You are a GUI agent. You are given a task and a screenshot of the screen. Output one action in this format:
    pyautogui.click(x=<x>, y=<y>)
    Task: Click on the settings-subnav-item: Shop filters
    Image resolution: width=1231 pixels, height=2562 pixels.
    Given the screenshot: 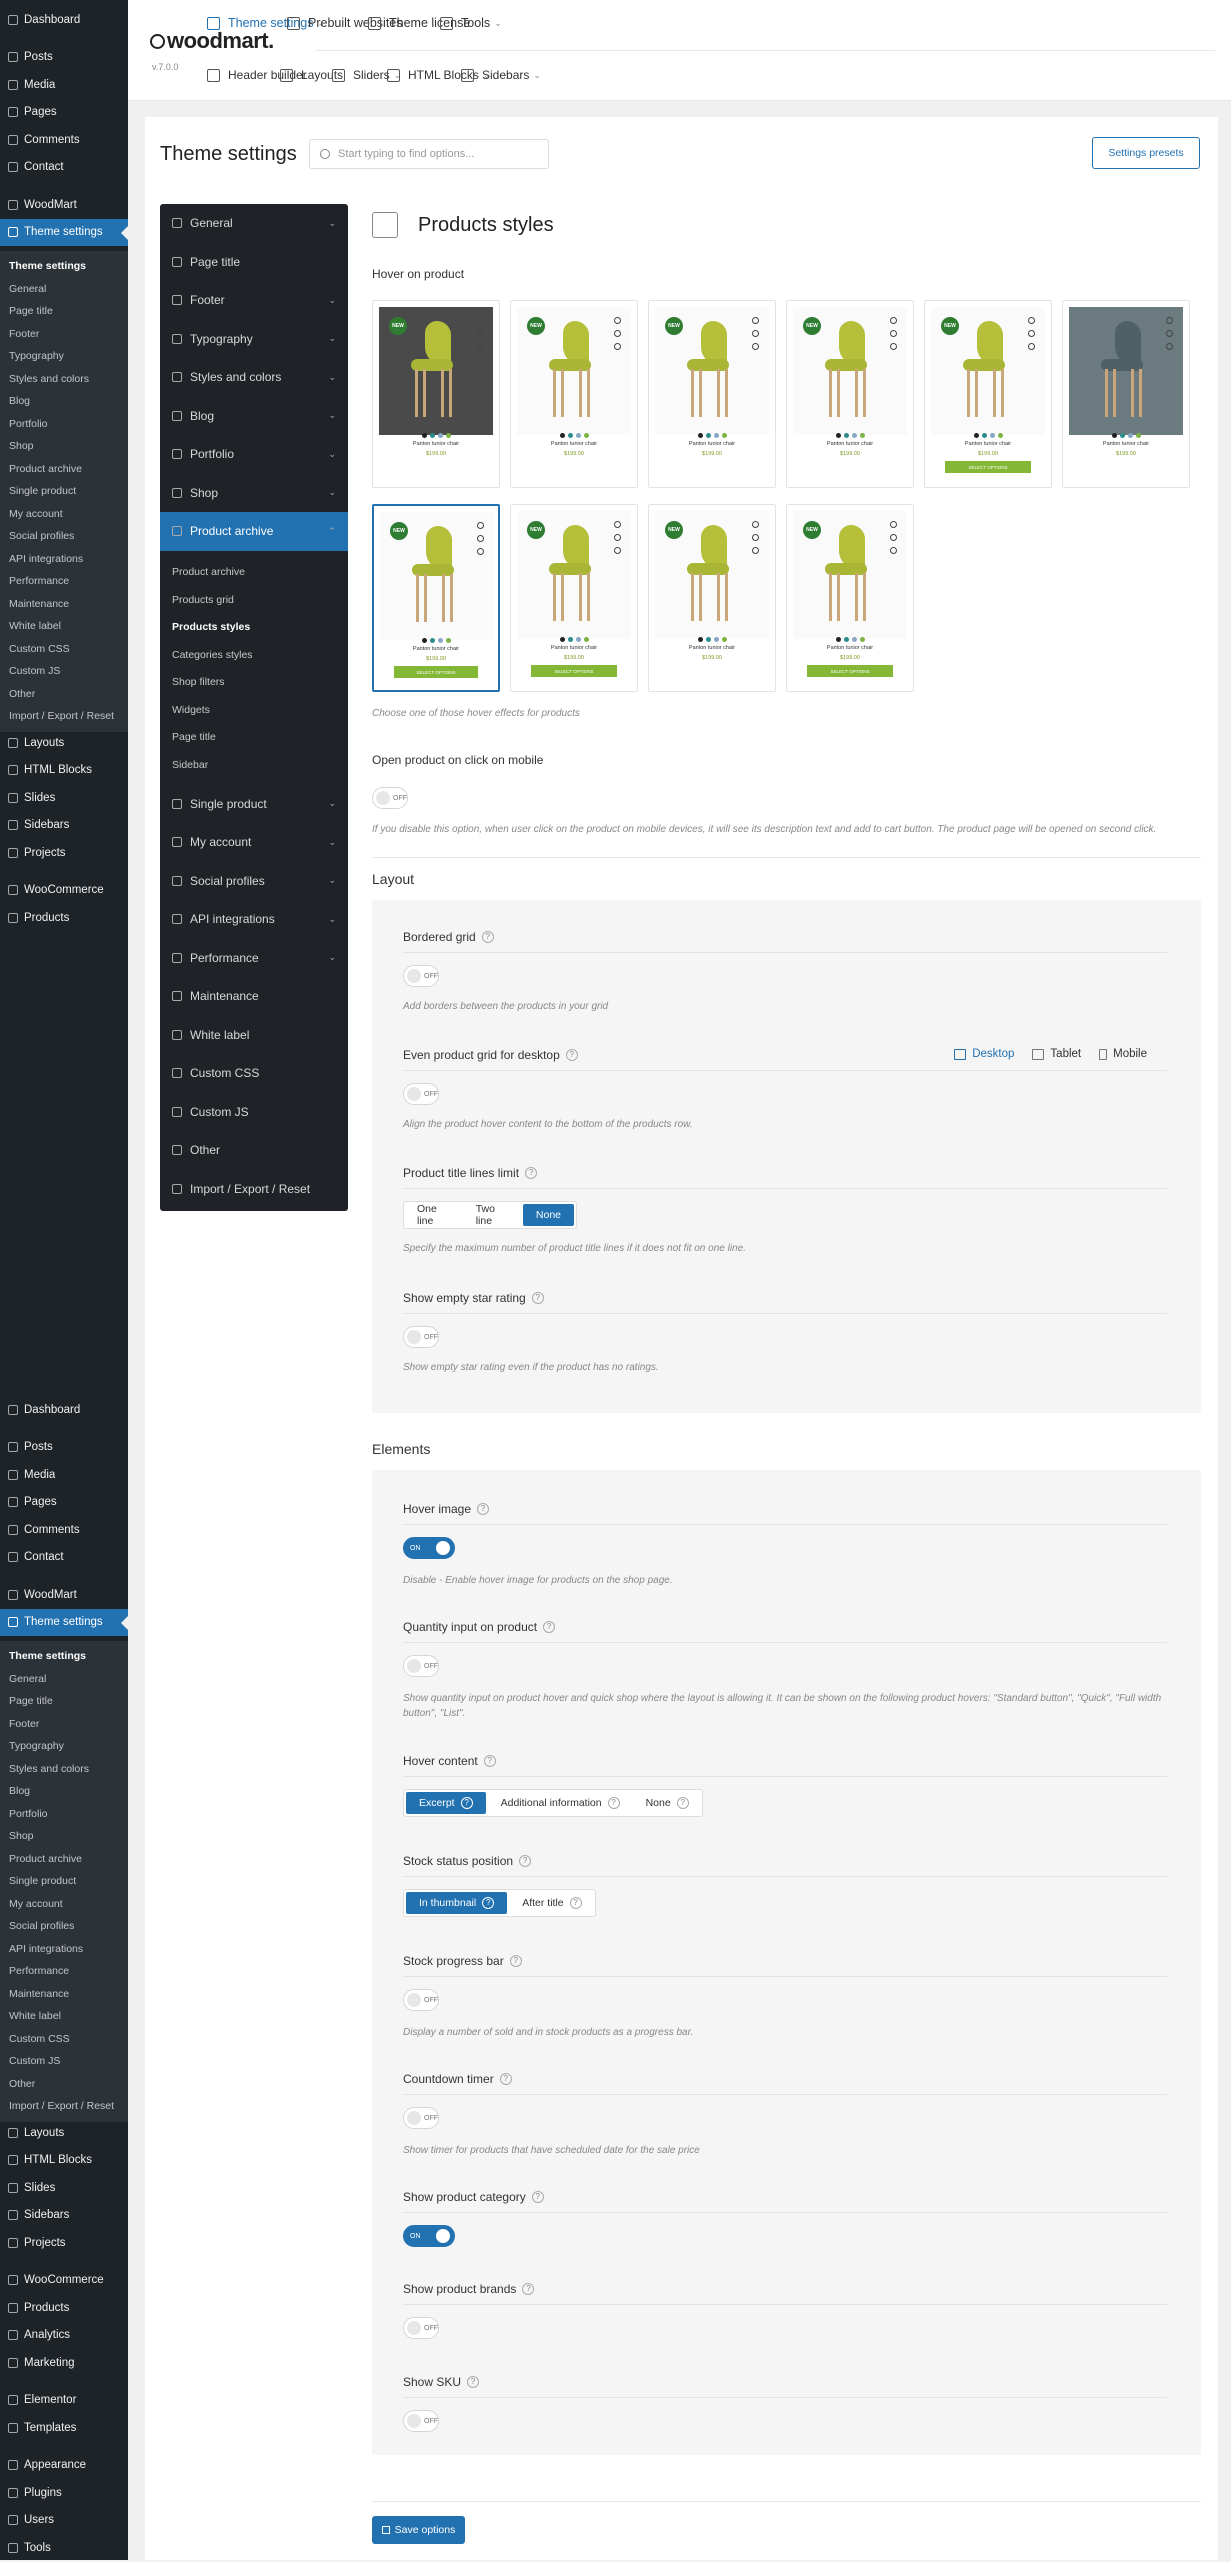 What is the action you would take?
    pyautogui.click(x=254, y=683)
    